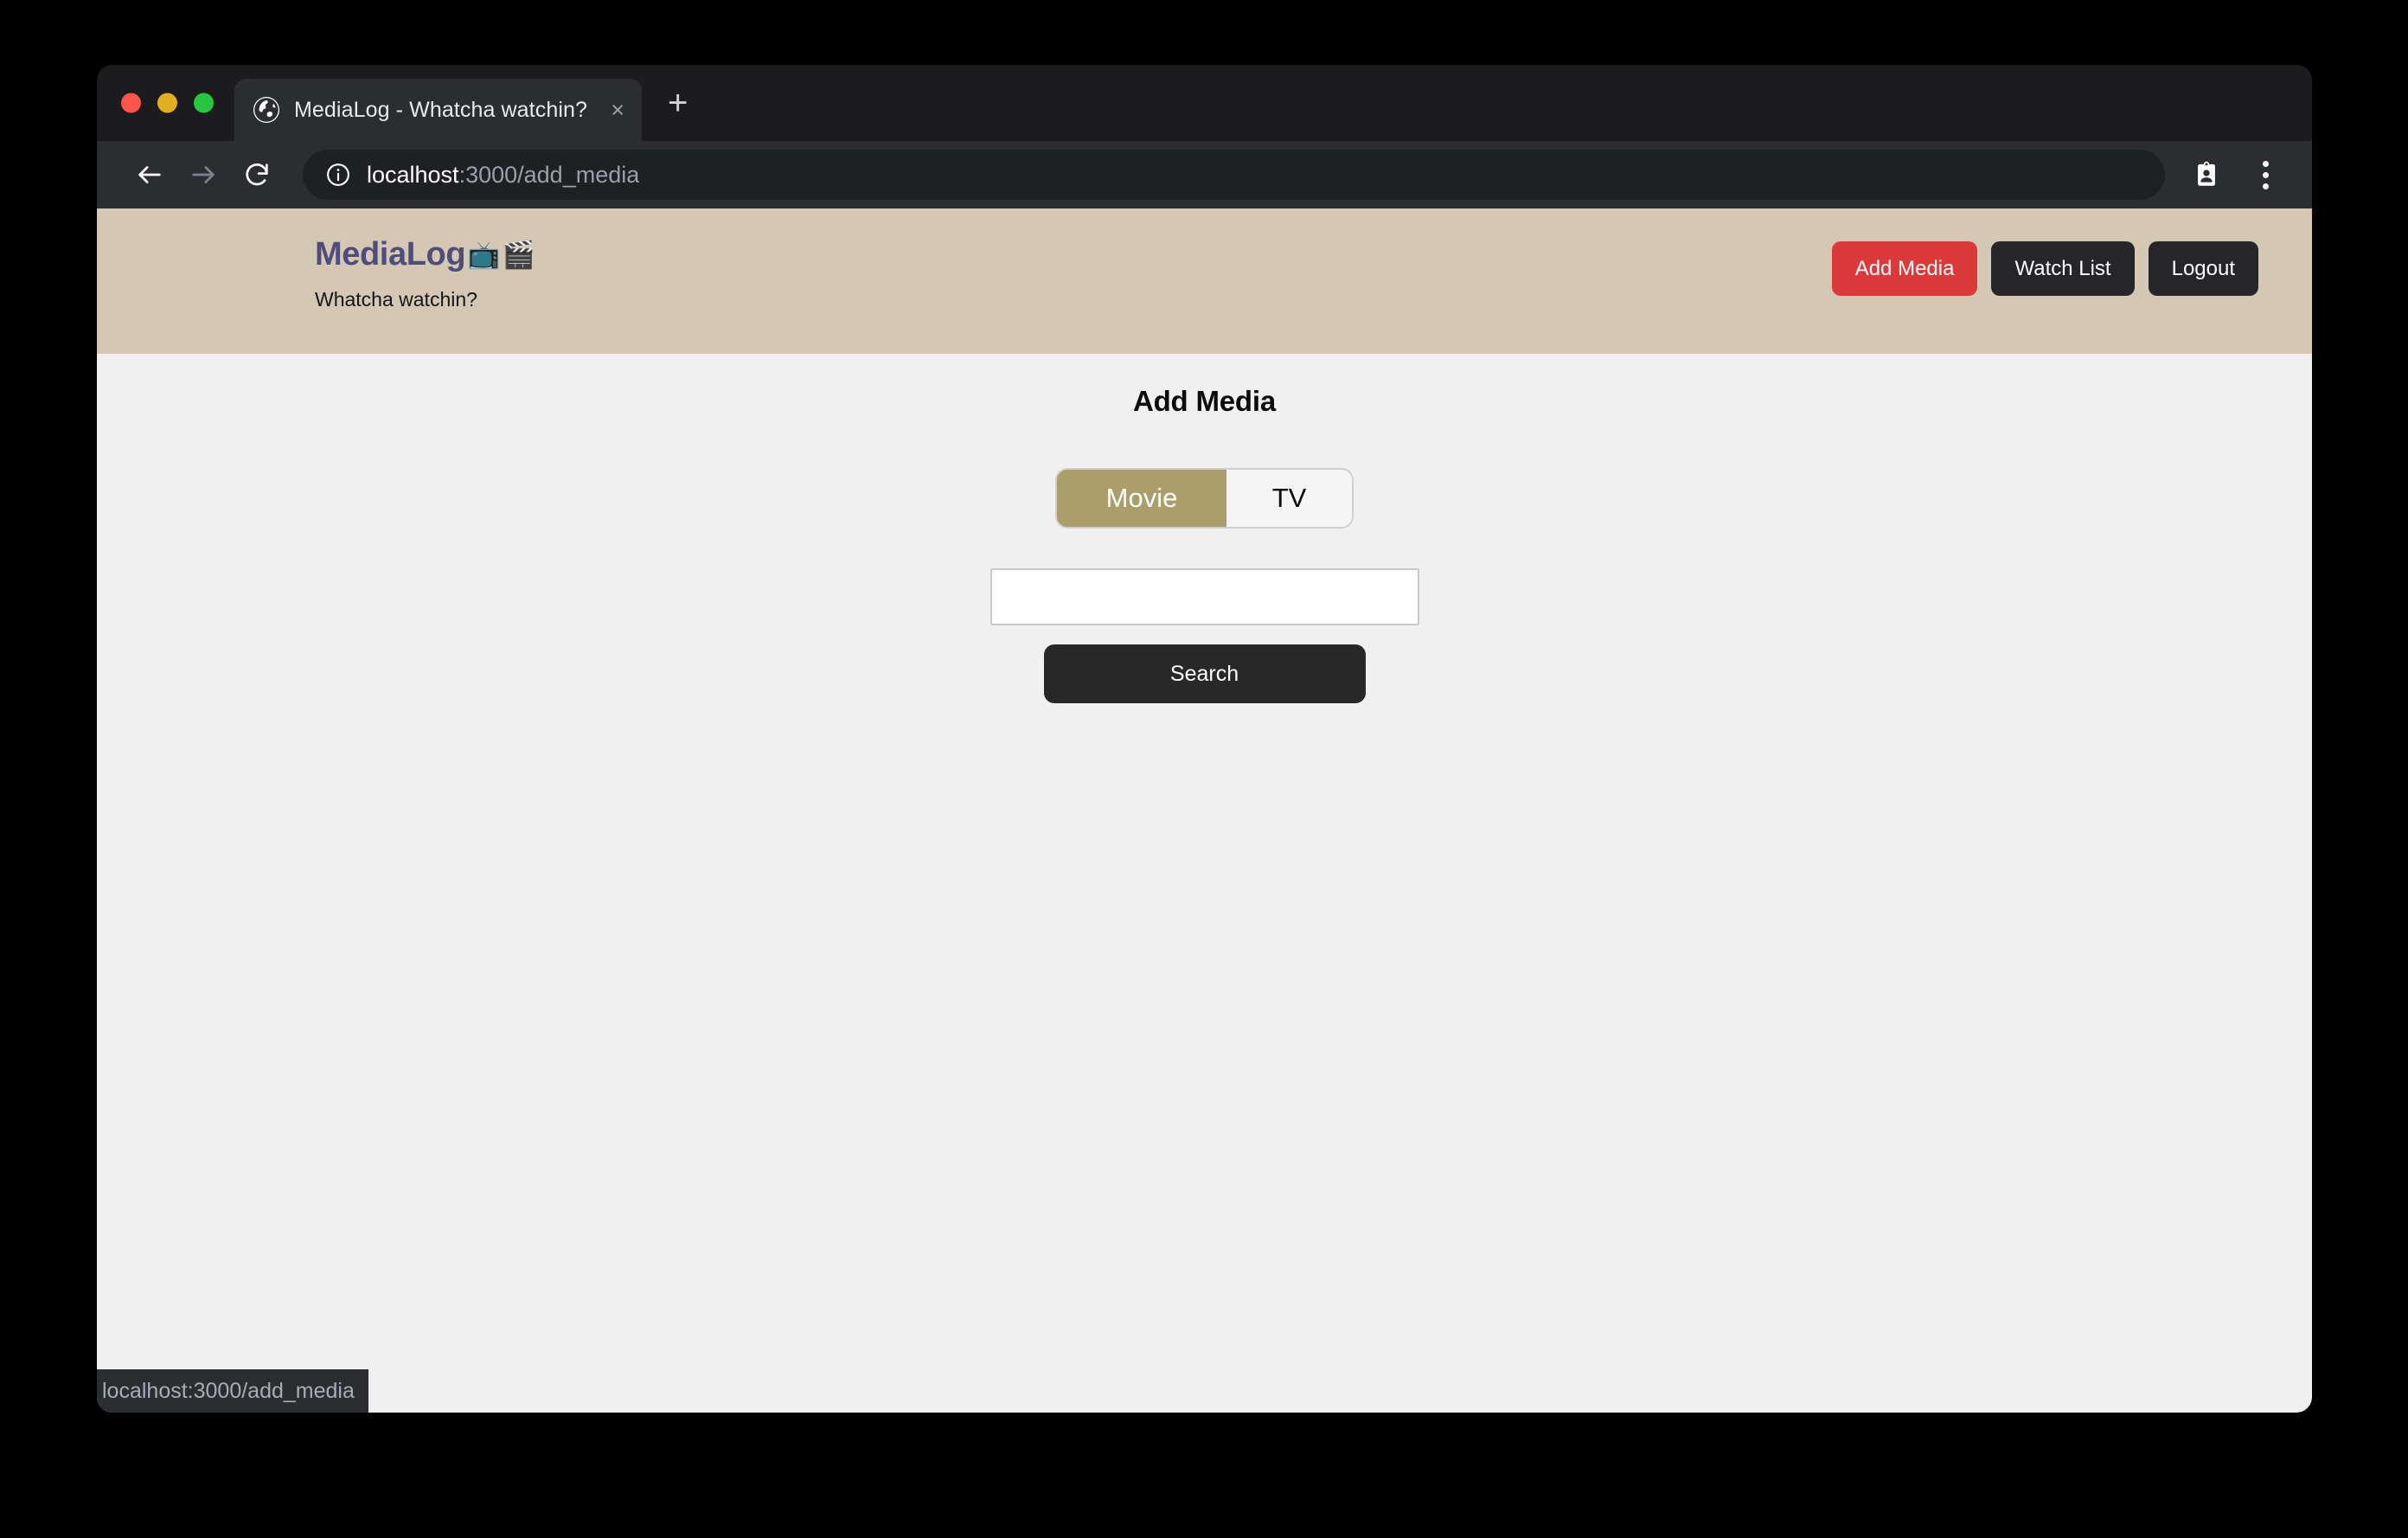 This screenshot has width=2408, height=1538. Describe the element at coordinates (1234, 175) in the screenshot. I see `url-bar: localhost:3000/add_media` at that location.